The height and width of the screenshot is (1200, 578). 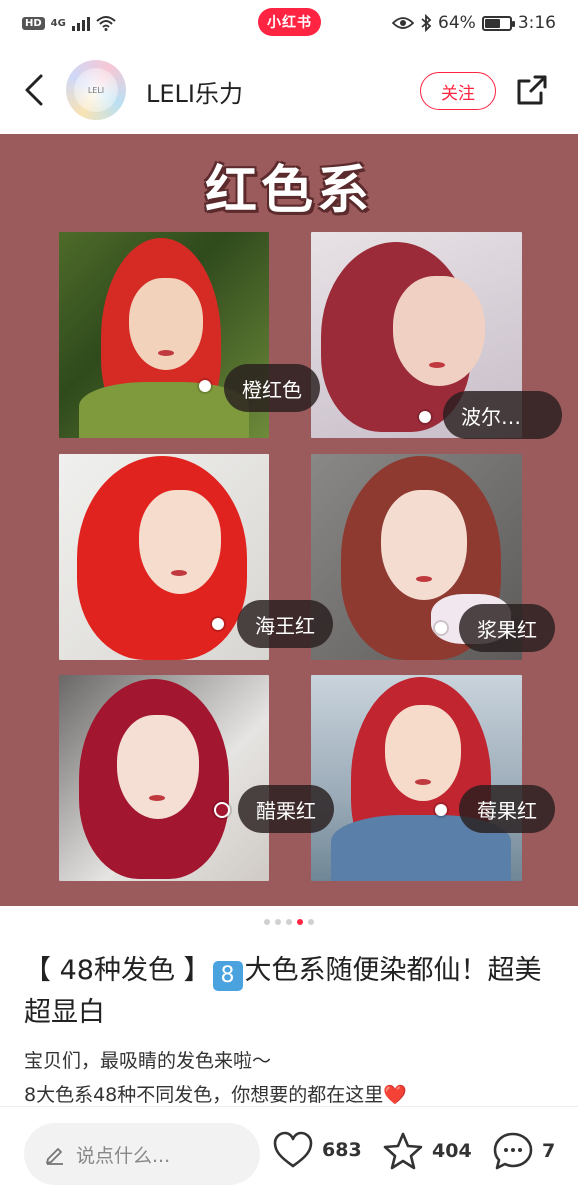 I want to click on back-arrow-icon, so click(x=34, y=90).